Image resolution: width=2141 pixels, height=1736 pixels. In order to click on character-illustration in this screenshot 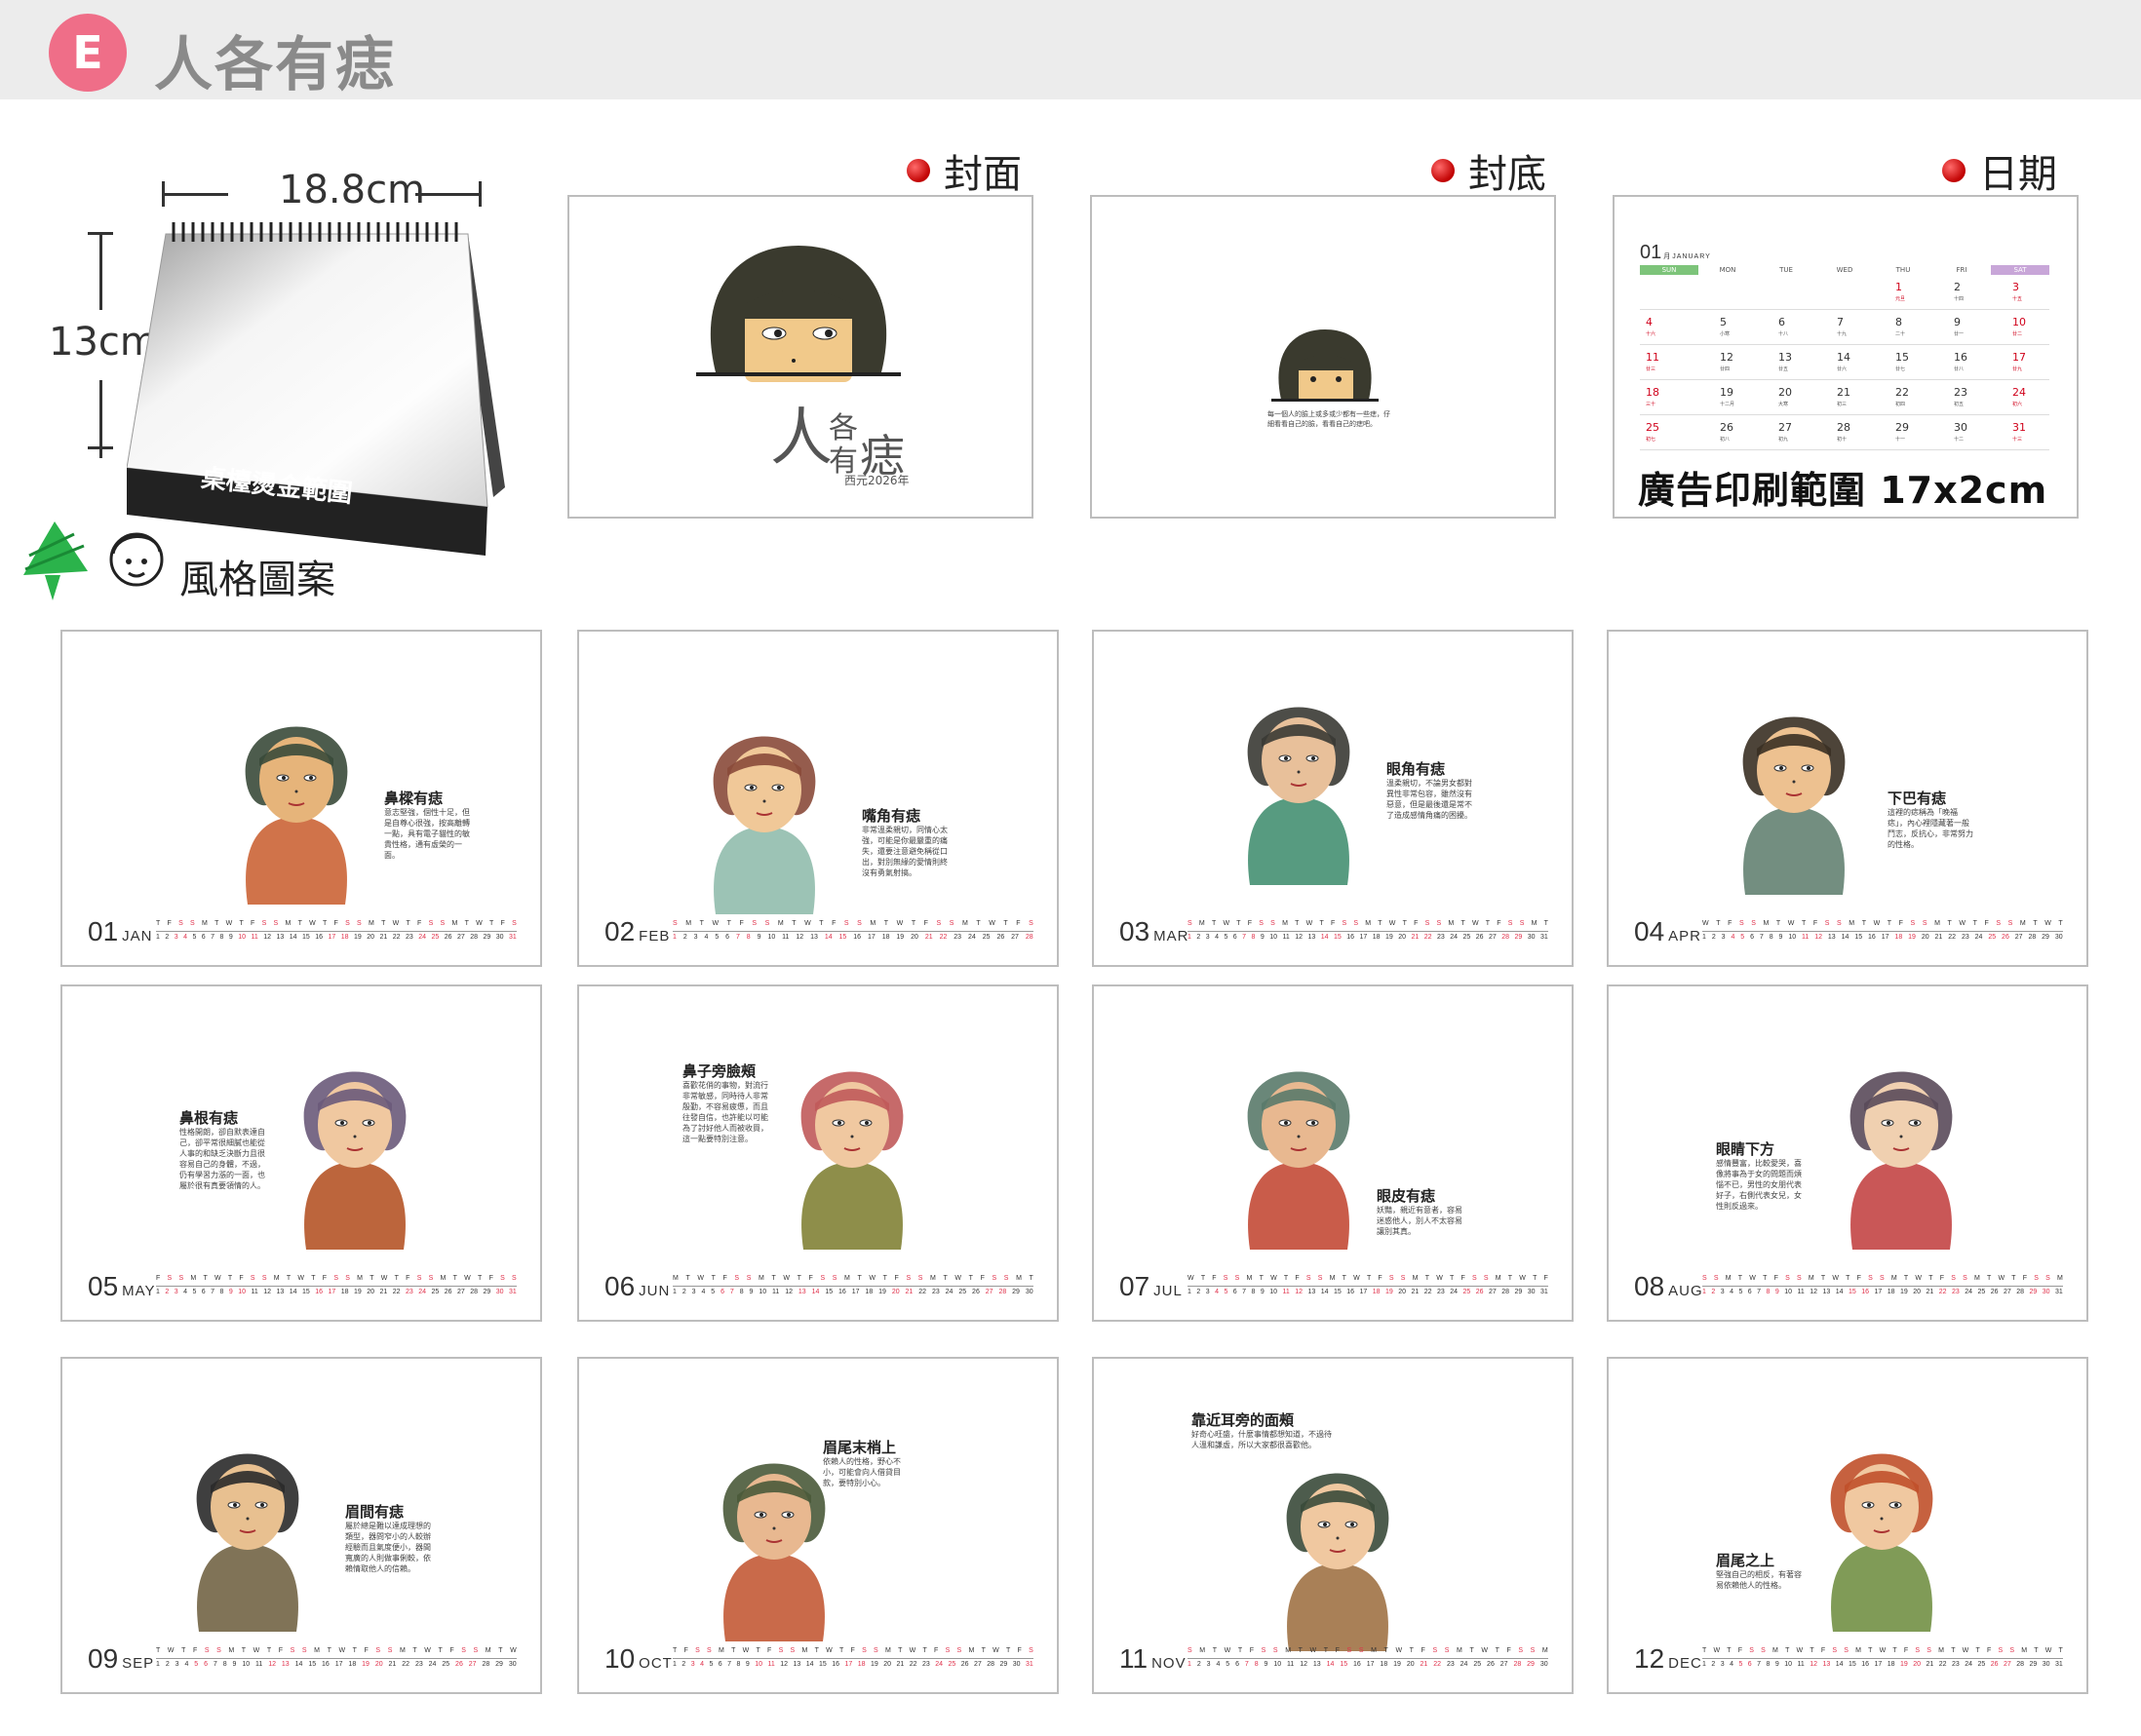, I will do `click(1794, 805)`.